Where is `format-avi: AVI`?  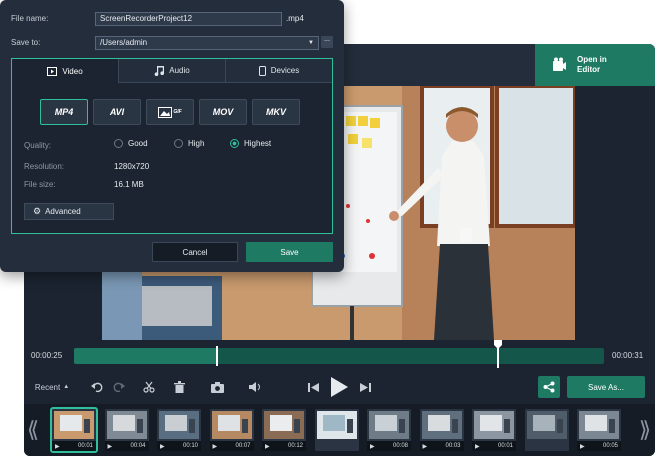
format-avi: AVI is located at coordinates (117, 112).